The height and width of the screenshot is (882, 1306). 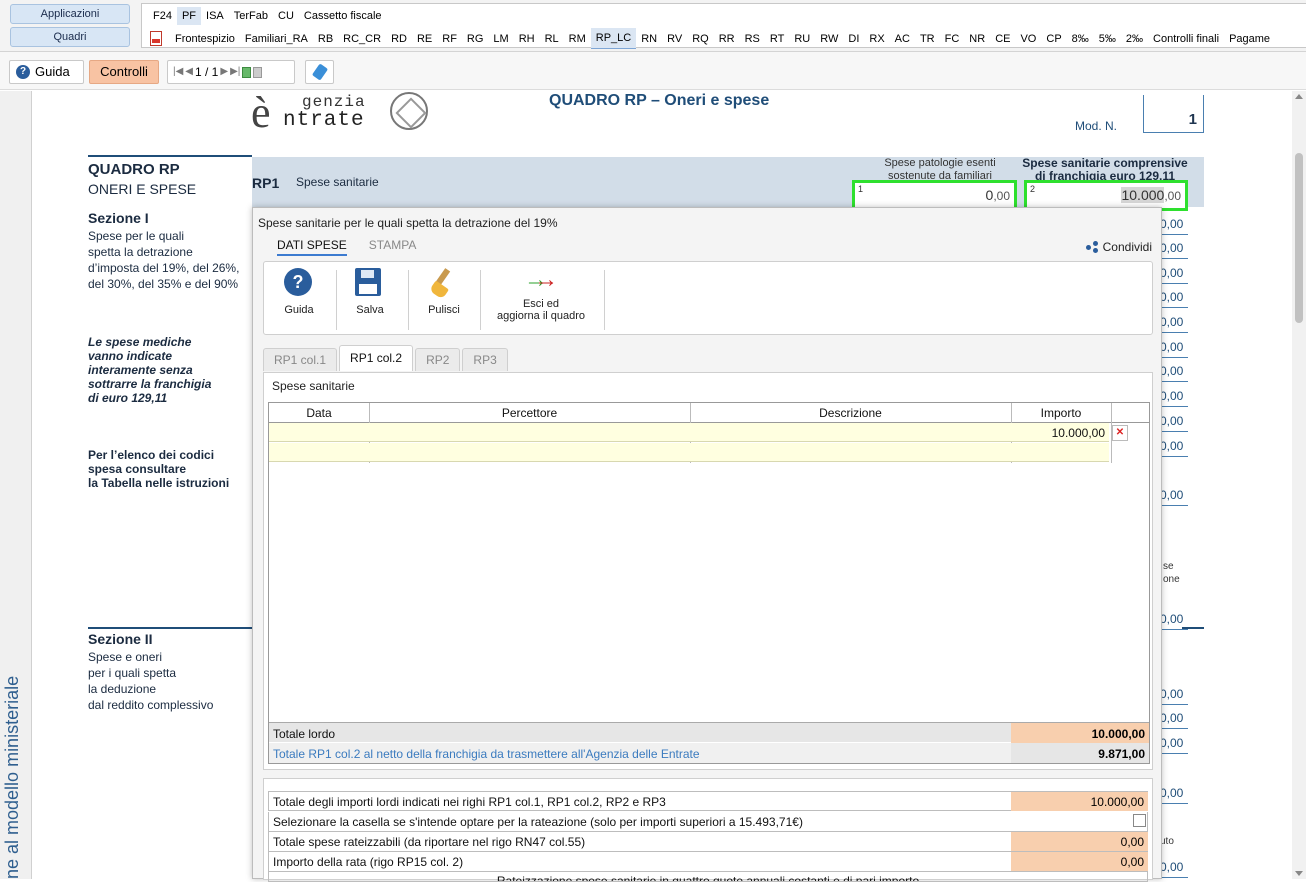 I want to click on tab-familiari-ra: Familiari_RA, so click(x=276, y=39).